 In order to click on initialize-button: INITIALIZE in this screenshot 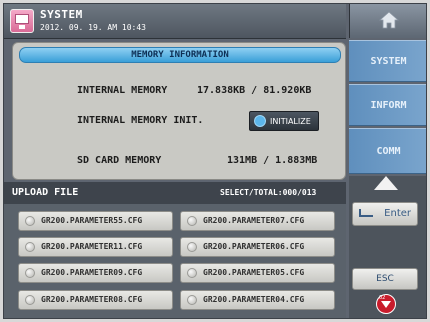, I will do `click(284, 121)`.